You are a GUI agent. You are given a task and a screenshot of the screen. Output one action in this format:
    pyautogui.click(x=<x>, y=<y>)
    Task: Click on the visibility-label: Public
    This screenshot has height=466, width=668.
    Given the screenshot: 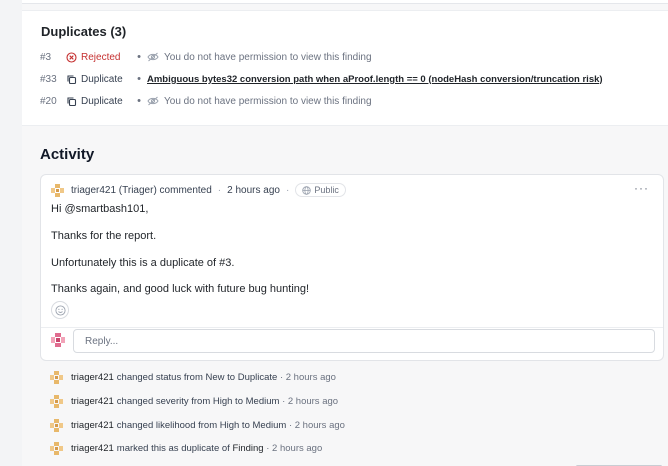 What is the action you would take?
    pyautogui.click(x=326, y=190)
    